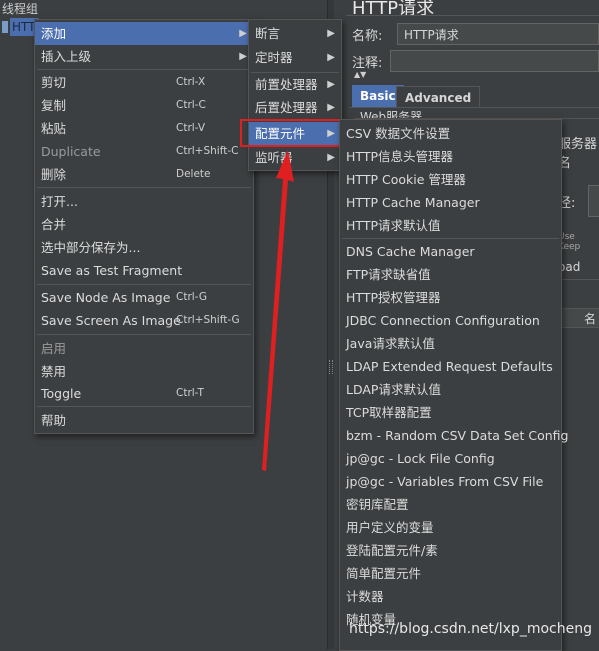 The width and height of the screenshot is (599, 651). Describe the element at coordinates (393, 9) in the screenshot. I see `panel-title: HTTP请求` at that location.